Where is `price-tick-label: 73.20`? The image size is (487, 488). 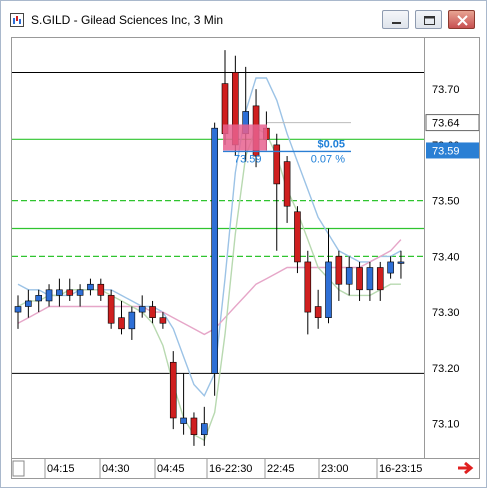
price-tick-label: 73.20 is located at coordinates (446, 369).